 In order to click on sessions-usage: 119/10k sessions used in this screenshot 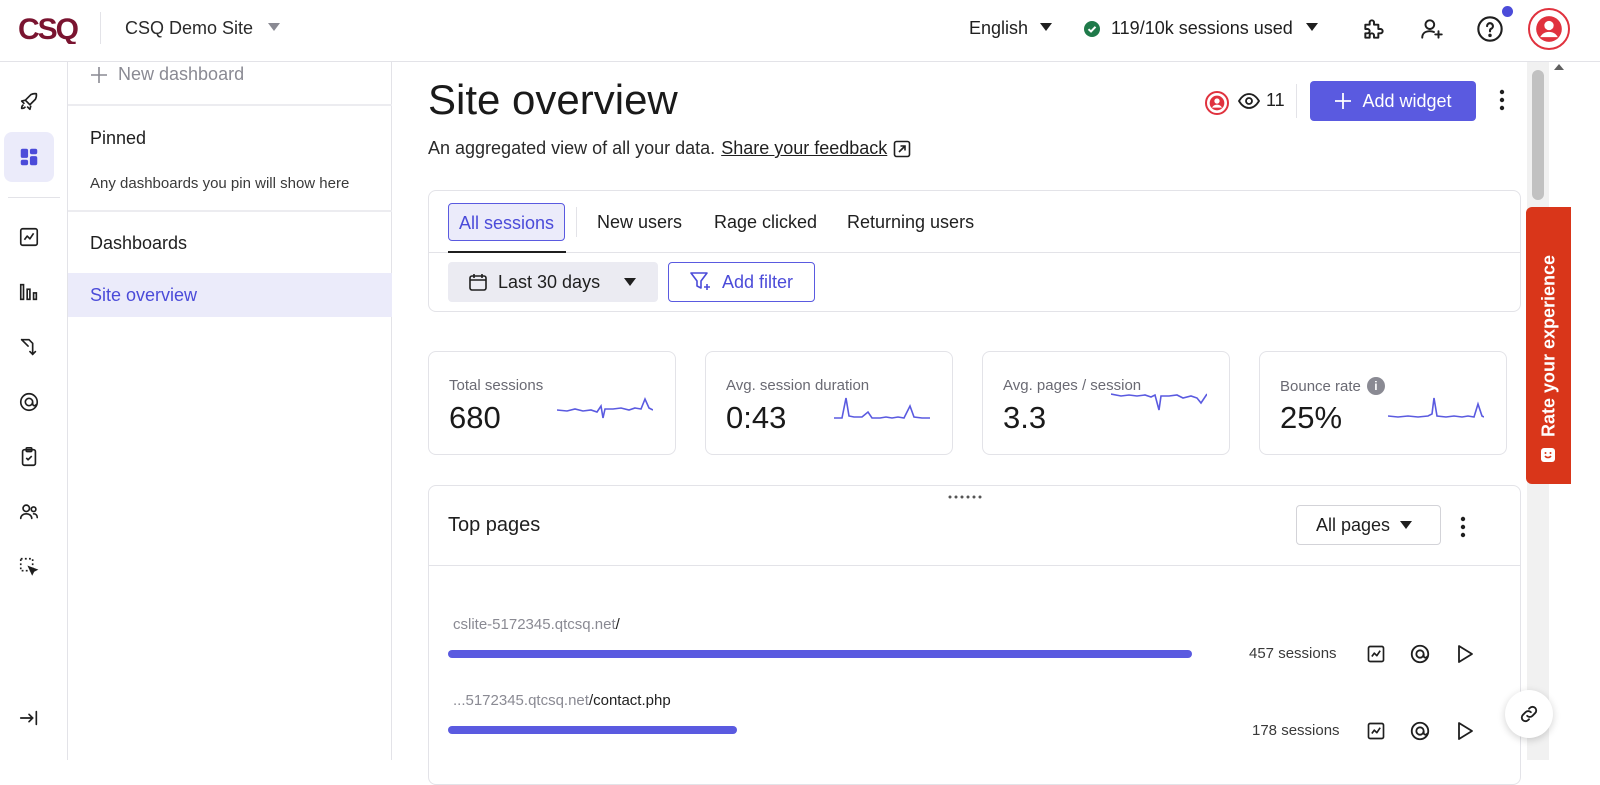, I will do `click(1202, 28)`.